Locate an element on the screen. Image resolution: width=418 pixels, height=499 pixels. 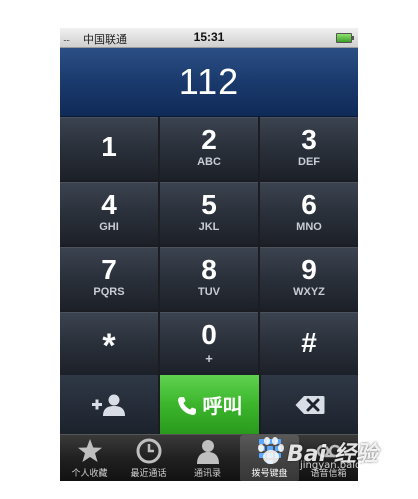
contacts-icon is located at coordinates (207, 452).